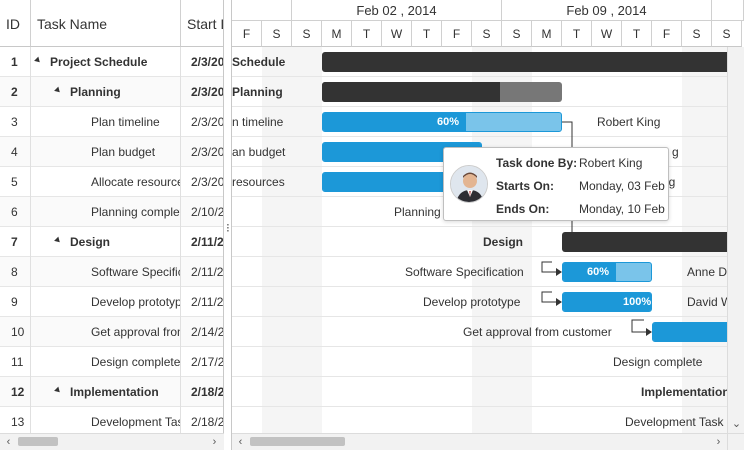 Image resolution: width=744 pixels, height=450 pixels. I want to click on cell-task-name: Design, so click(106, 242).